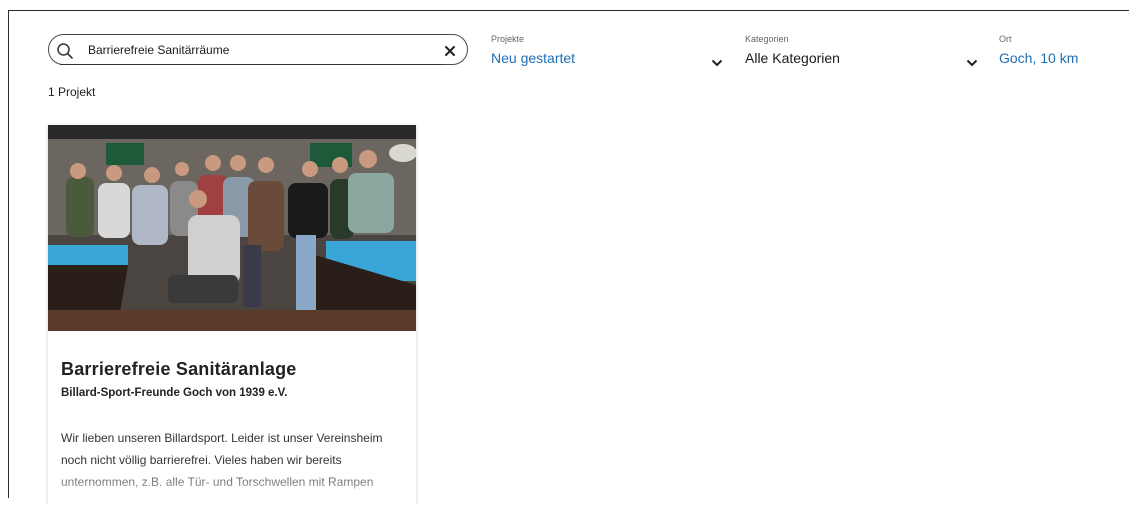 The image size is (1129, 505). What do you see at coordinates (232, 228) in the screenshot?
I see `project-photo` at bounding box center [232, 228].